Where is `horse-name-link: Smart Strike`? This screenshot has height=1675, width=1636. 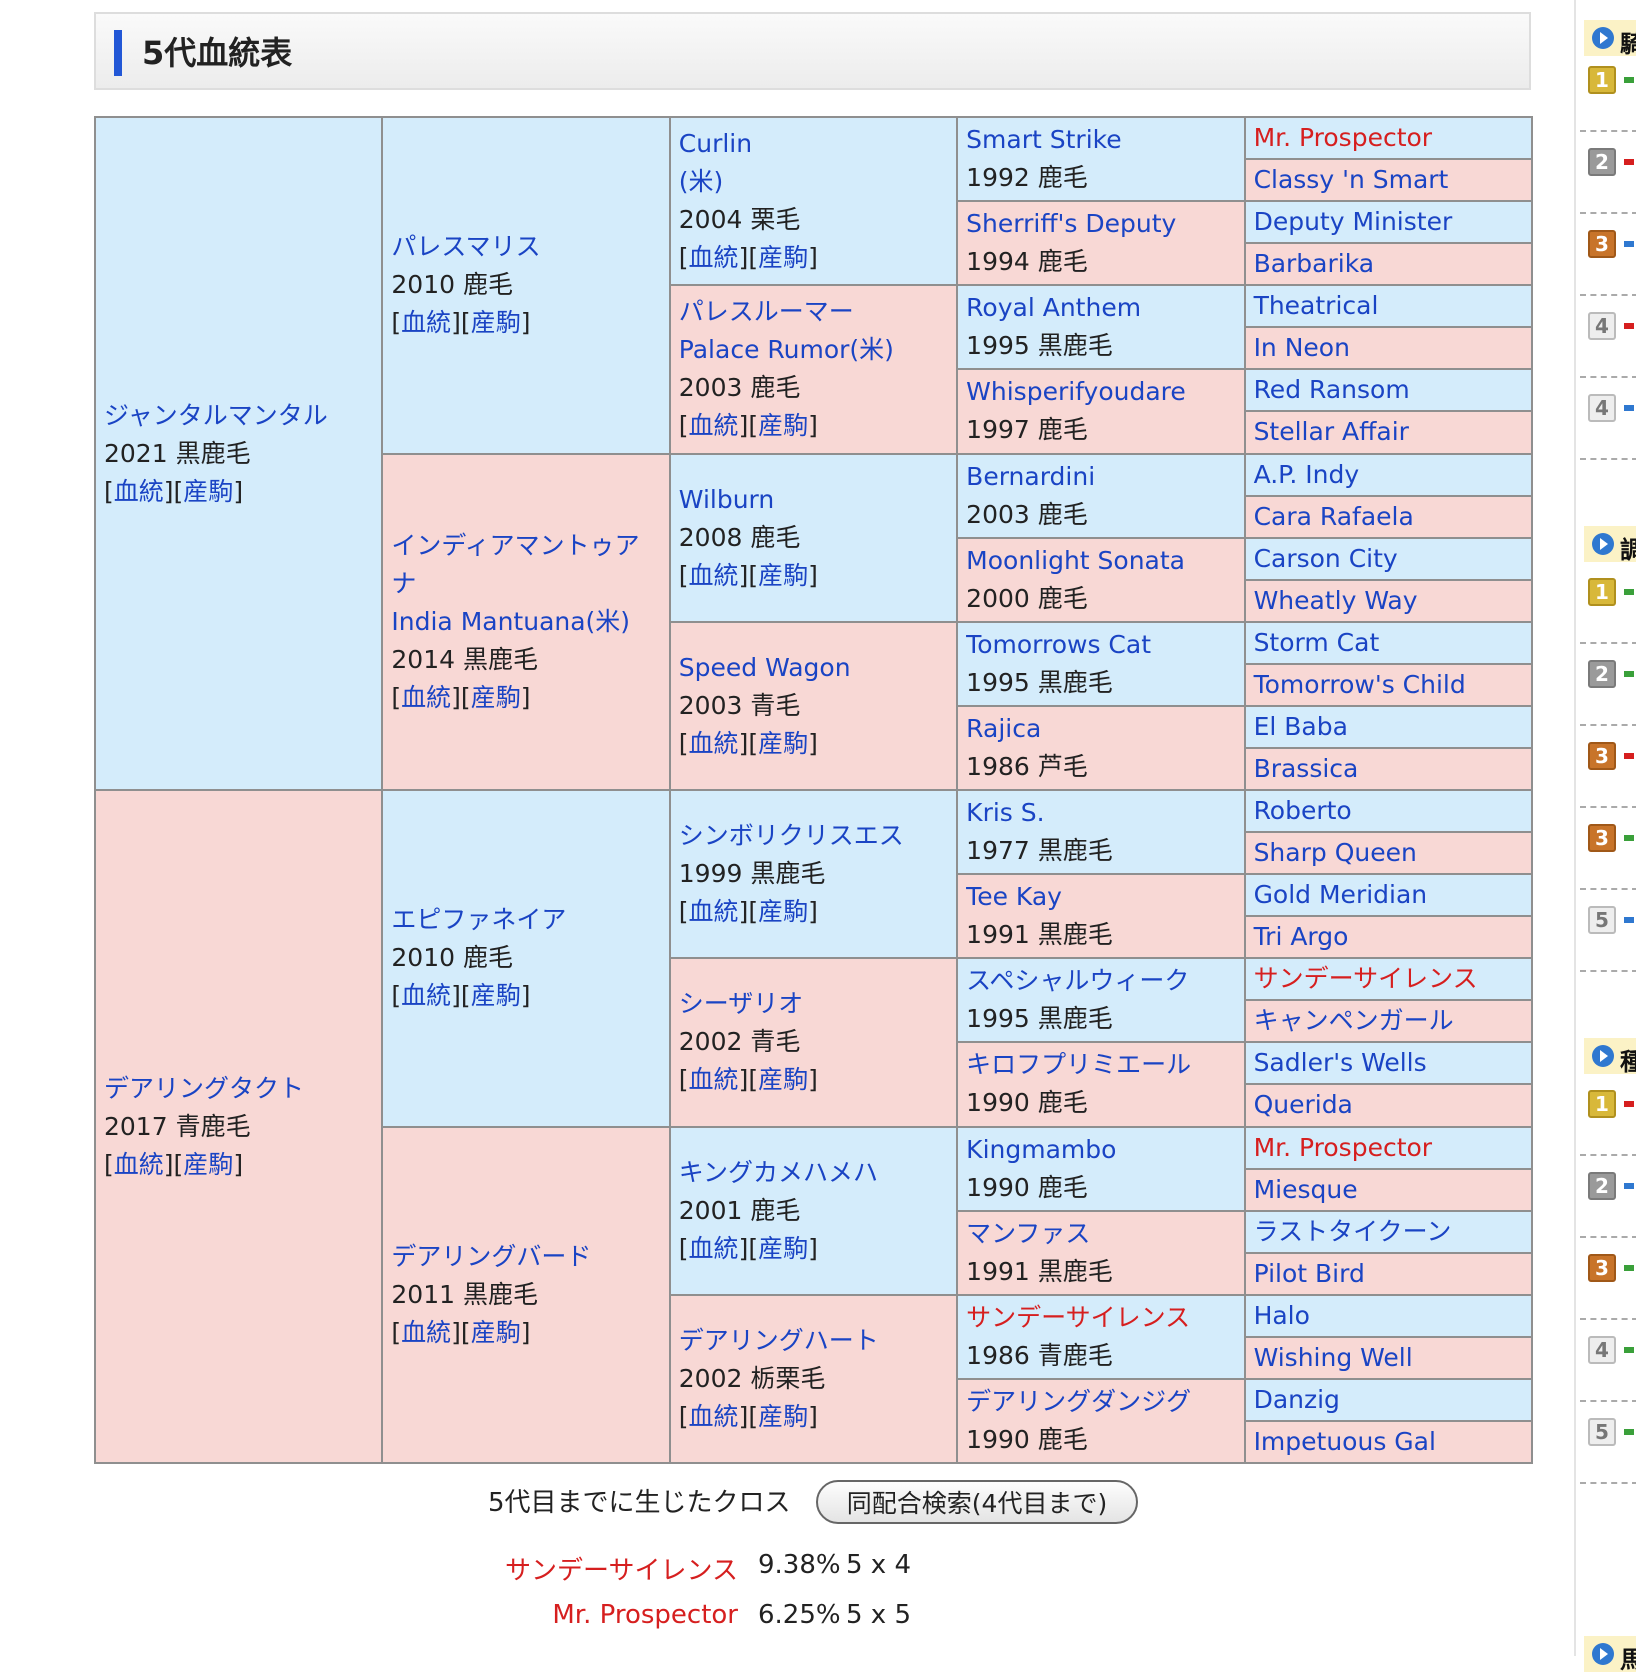
horse-name-link: Smart Strike is located at coordinates (1100, 140).